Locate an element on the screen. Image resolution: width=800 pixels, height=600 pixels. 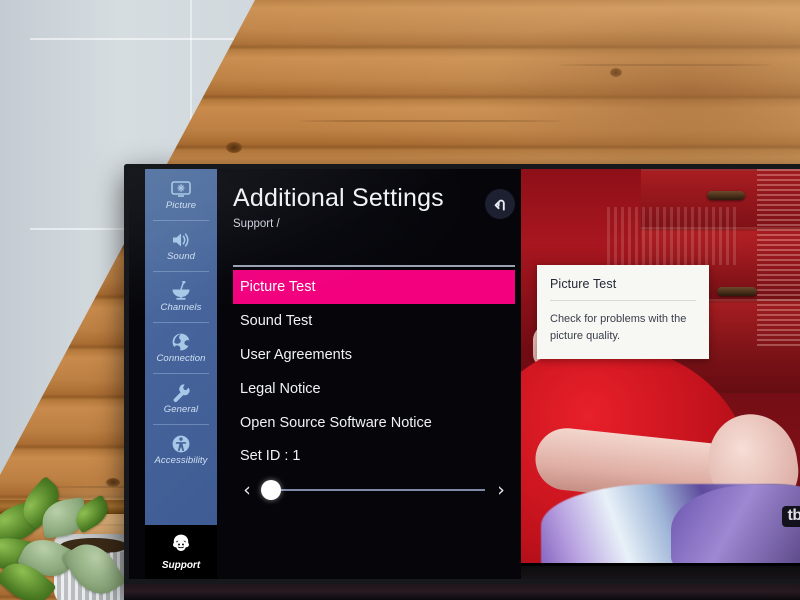
menu-item-picture-test: Picture Test is located at coordinates (374, 287).